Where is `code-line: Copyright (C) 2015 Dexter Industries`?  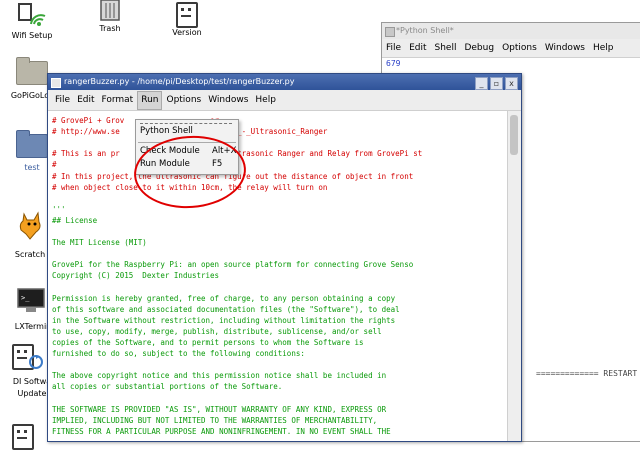
code-line: Copyright (C) 2015 Dexter Industries is located at coordinates (136, 276).